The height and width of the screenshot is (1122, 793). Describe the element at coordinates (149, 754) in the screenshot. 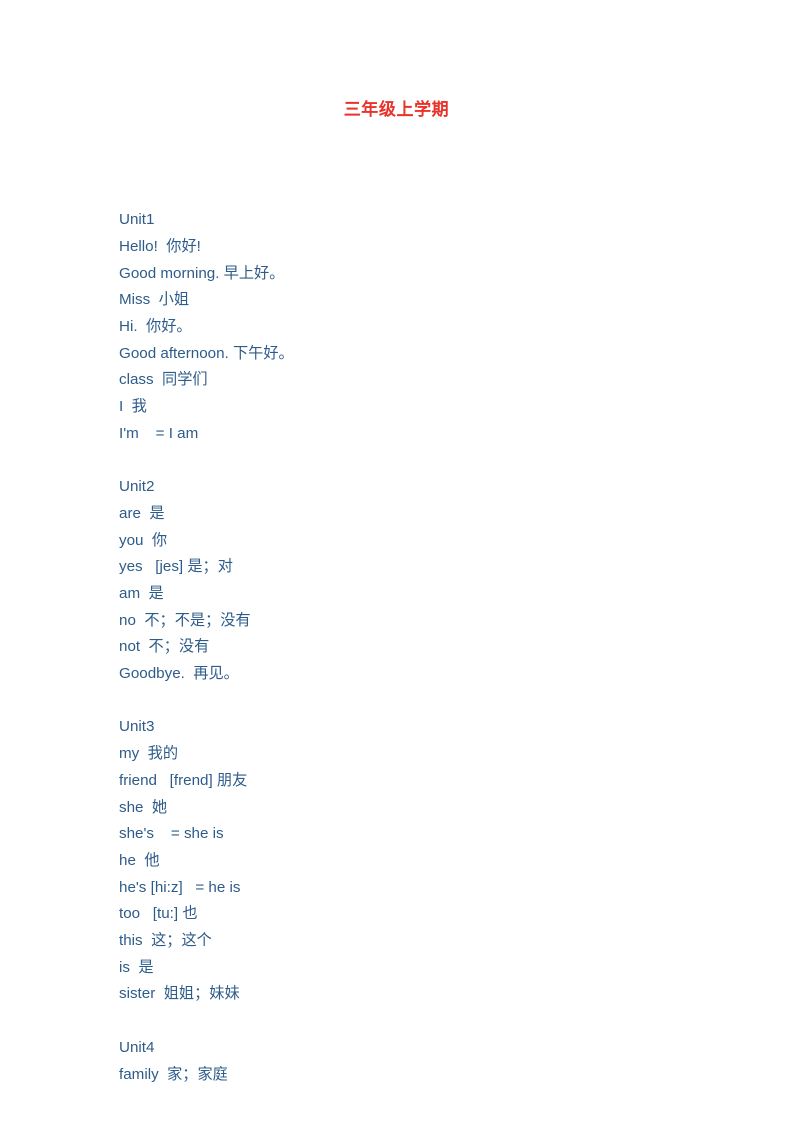

I see `vocabulary-line: my 我的` at that location.